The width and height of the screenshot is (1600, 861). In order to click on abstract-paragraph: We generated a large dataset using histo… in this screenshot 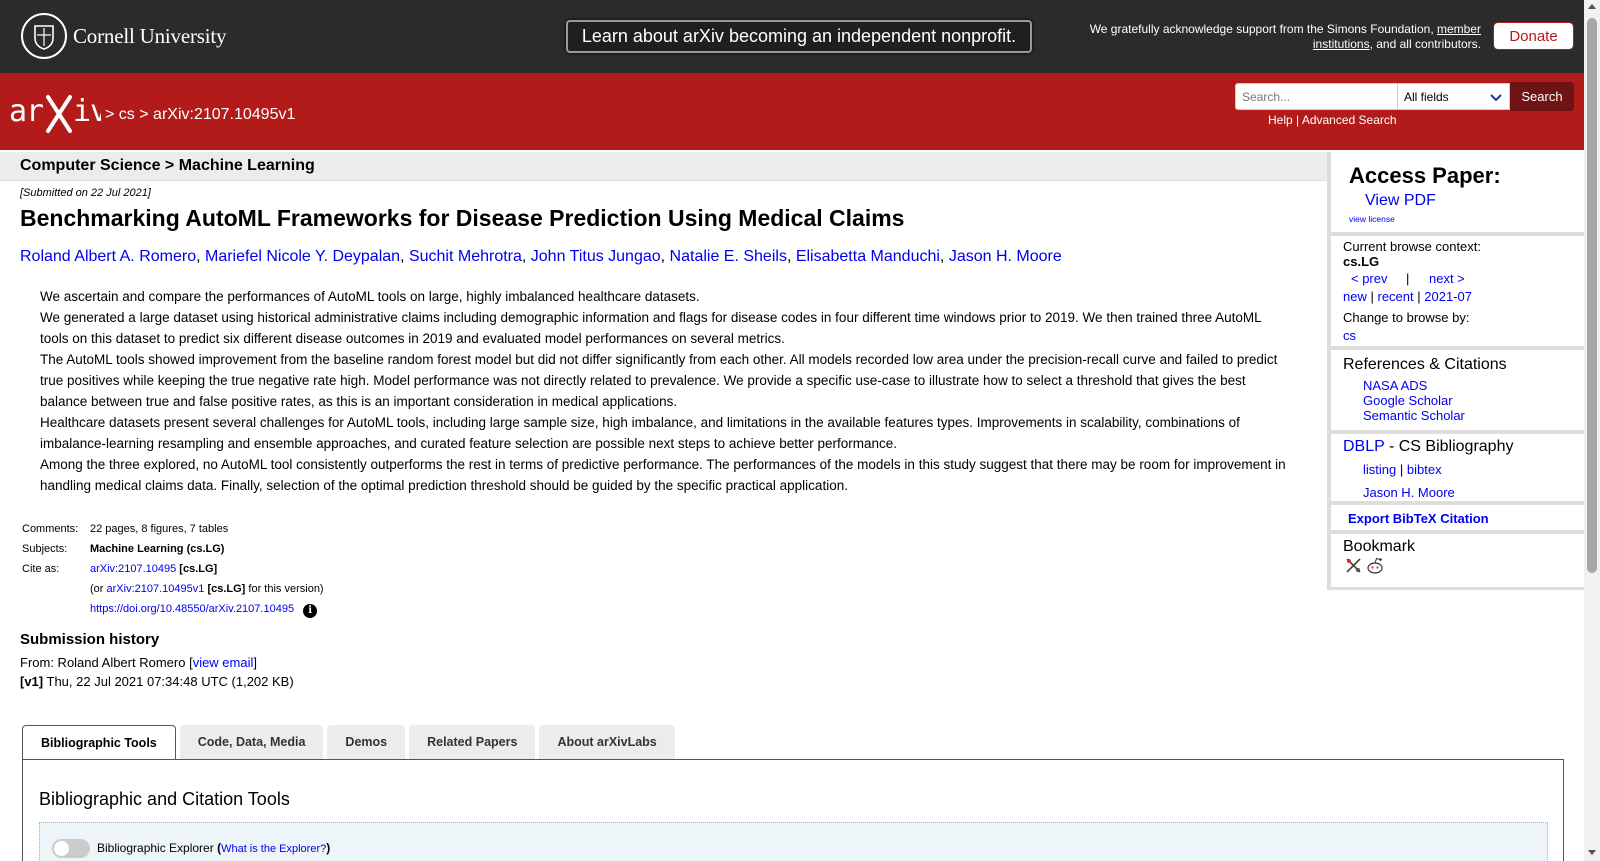, I will do `click(651, 328)`.